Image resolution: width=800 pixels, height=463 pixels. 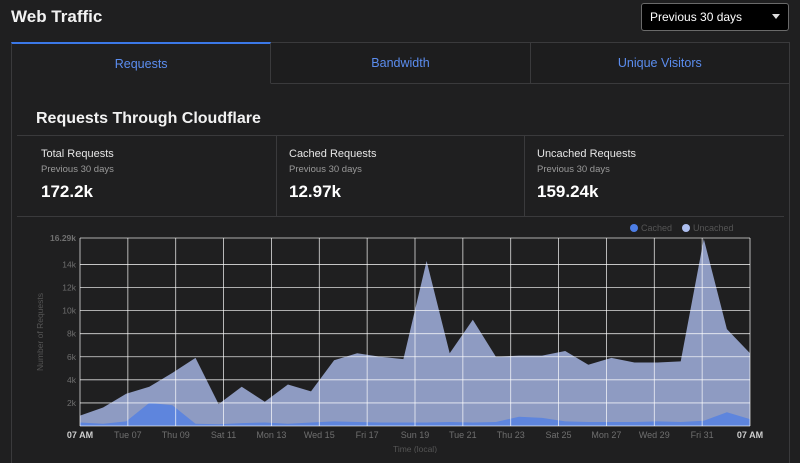 What do you see at coordinates (686, 228) in the screenshot?
I see `legend-swatch-uncached` at bounding box center [686, 228].